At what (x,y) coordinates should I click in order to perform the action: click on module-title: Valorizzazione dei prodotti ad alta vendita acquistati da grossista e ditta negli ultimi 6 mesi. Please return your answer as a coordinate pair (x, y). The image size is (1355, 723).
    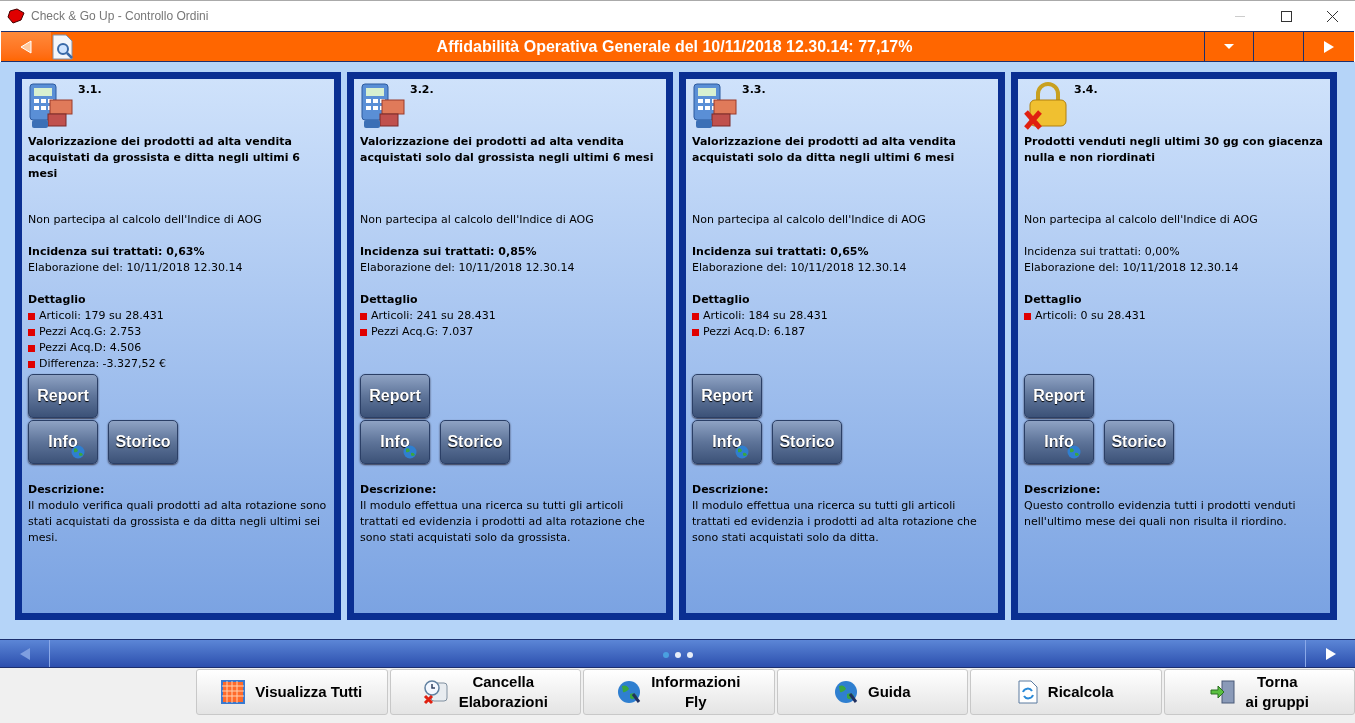
    Looking at the image, I should click on (164, 158).